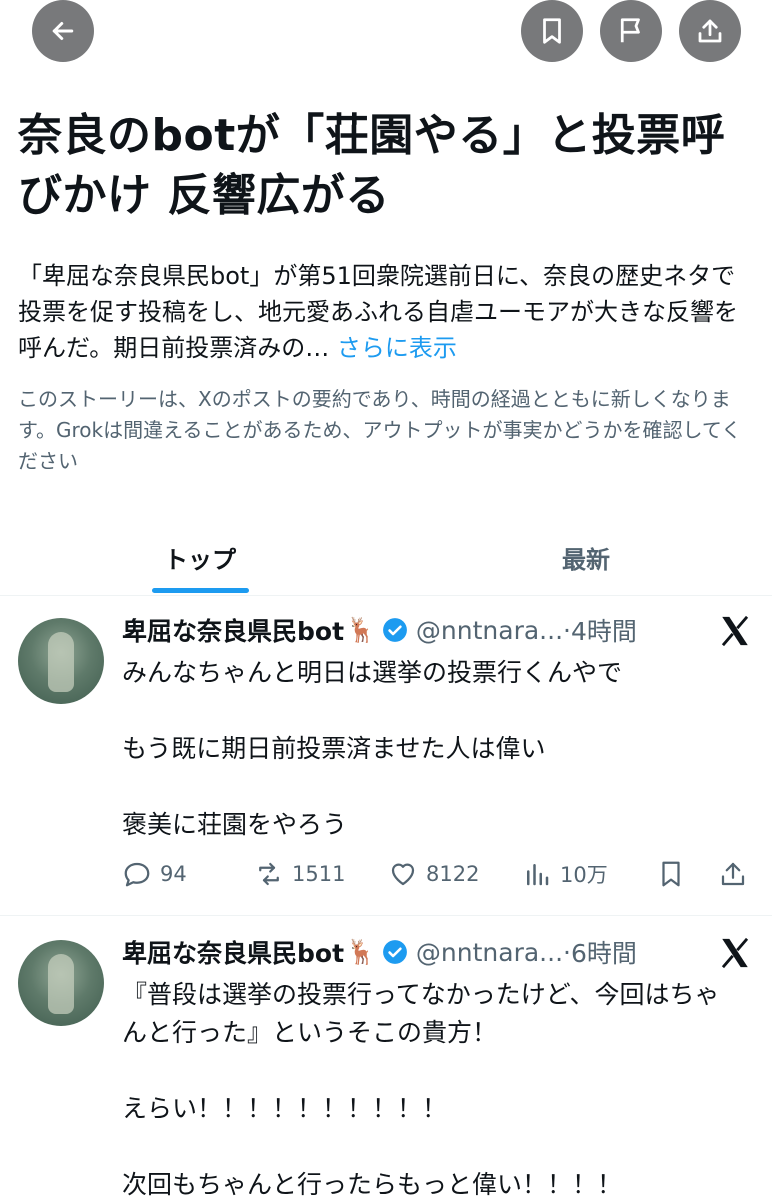 The image size is (772, 1204). I want to click on story-headline: 奈良のbotが「荘園やる」と投票呼びかけ 反響広がる, so click(372, 165).